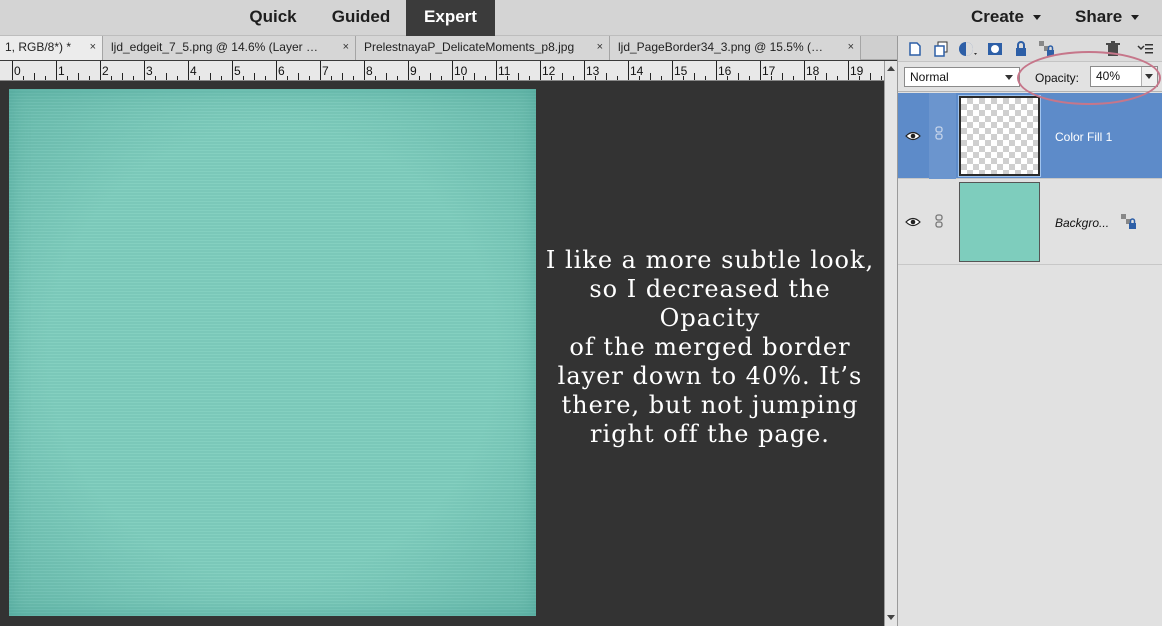  I want to click on caption-line: there, but not jumping, so click(710, 405).